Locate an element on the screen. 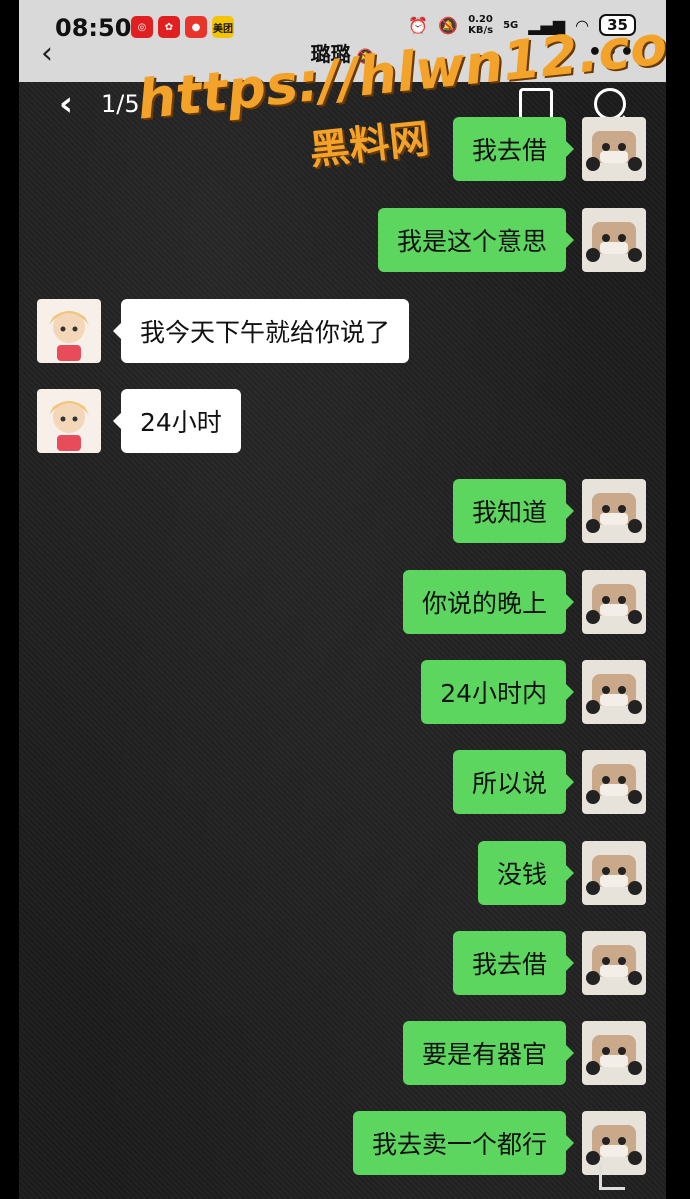 This screenshot has height=1199, width=690. sent-message-bubble: 你说的晚上 is located at coordinates (488, 602).